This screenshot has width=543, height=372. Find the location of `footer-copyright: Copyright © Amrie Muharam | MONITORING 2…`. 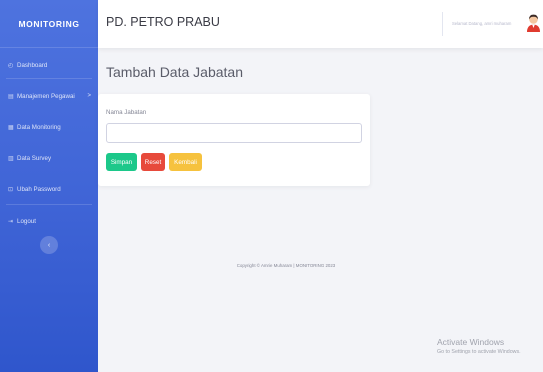

footer-copyright: Copyright © Amrie Muharam | MONITORING 2… is located at coordinates (286, 265).